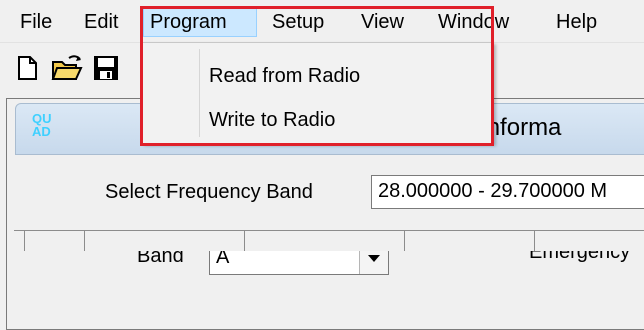  What do you see at coordinates (272, 120) in the screenshot?
I see `menu-item-write-to-radio: Write to Radio` at bounding box center [272, 120].